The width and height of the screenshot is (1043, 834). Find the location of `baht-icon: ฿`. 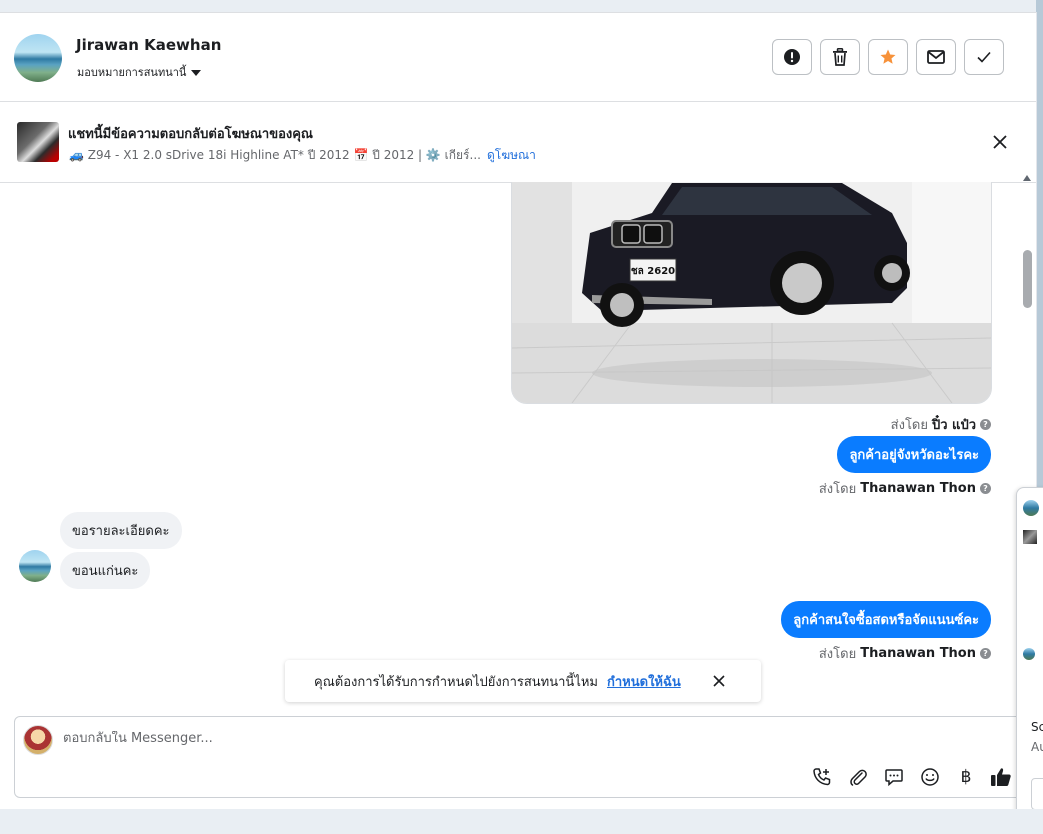

baht-icon: ฿ is located at coordinates (966, 777).